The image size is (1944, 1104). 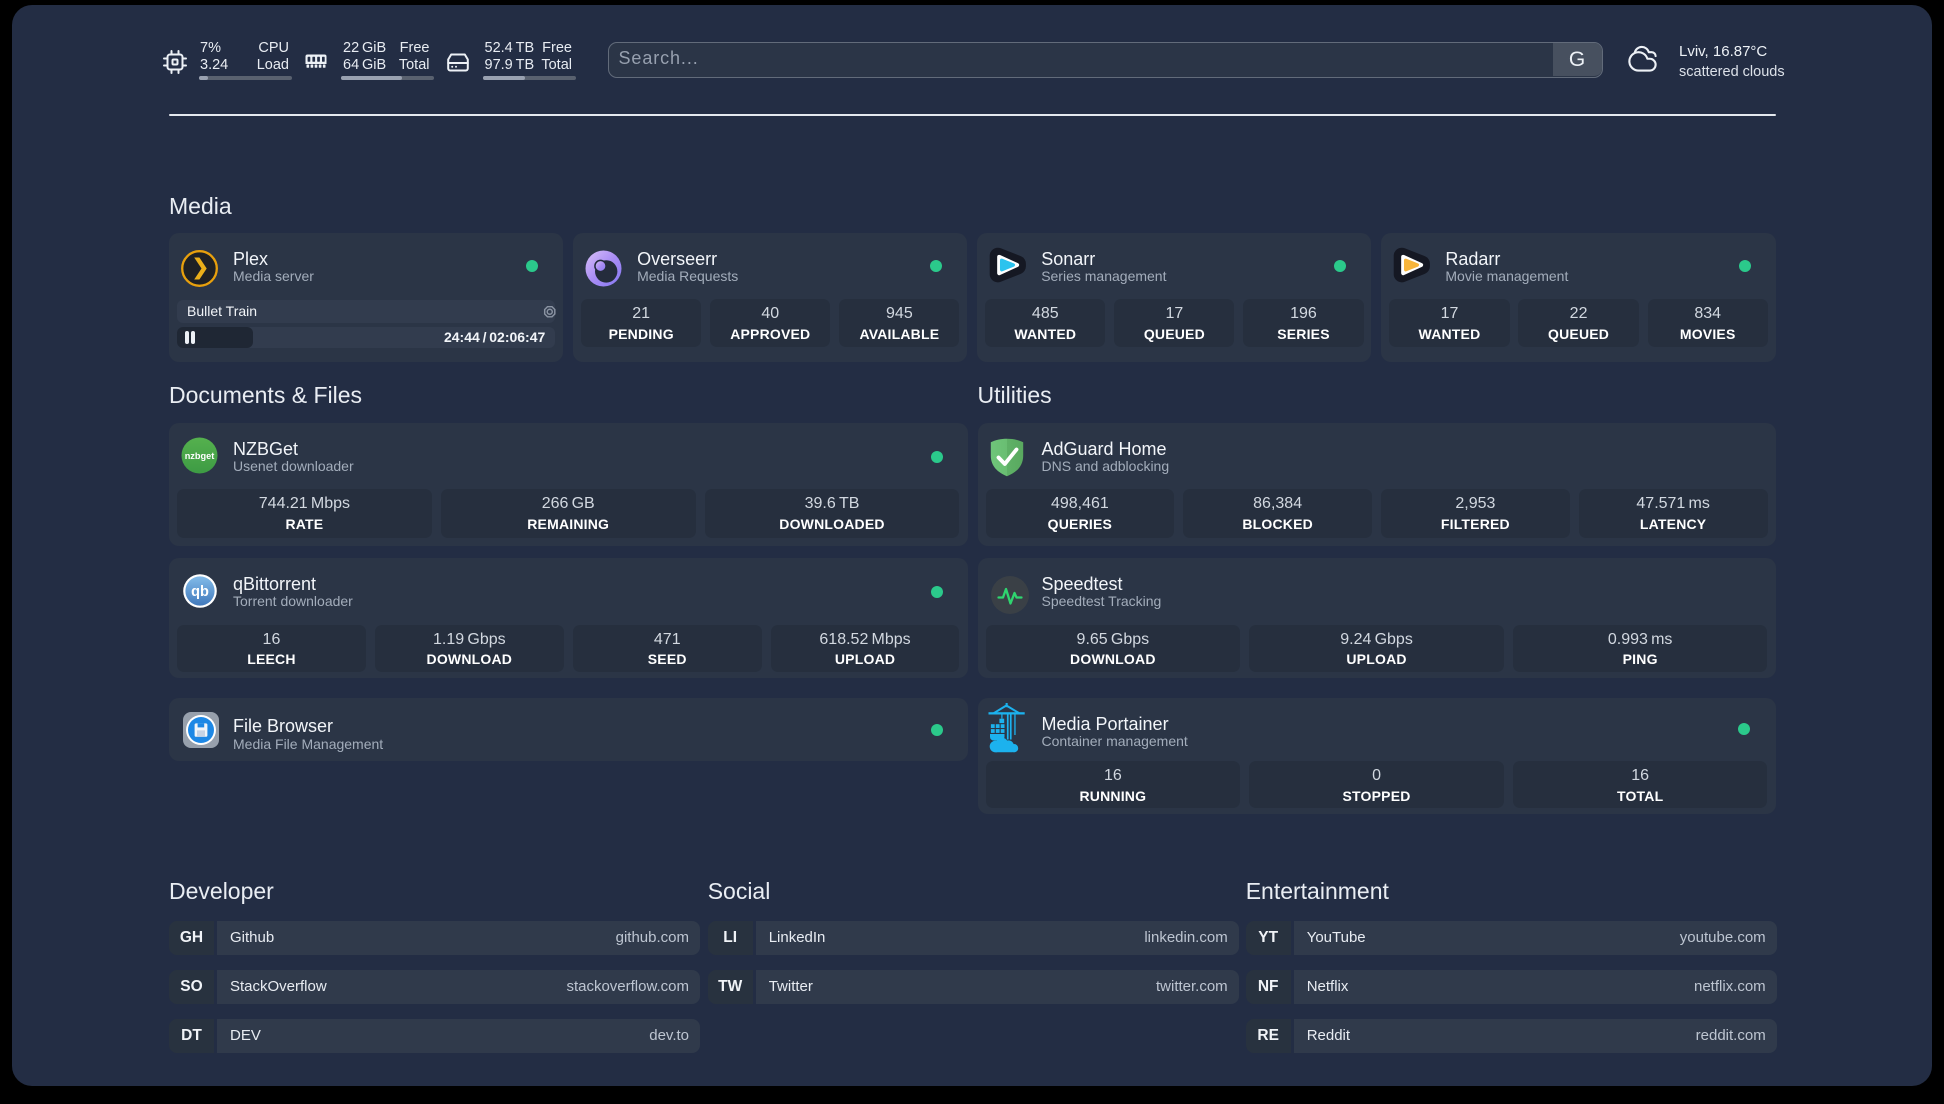 What do you see at coordinates (200, 592) in the screenshot?
I see `svg-text: qb` at bounding box center [200, 592].